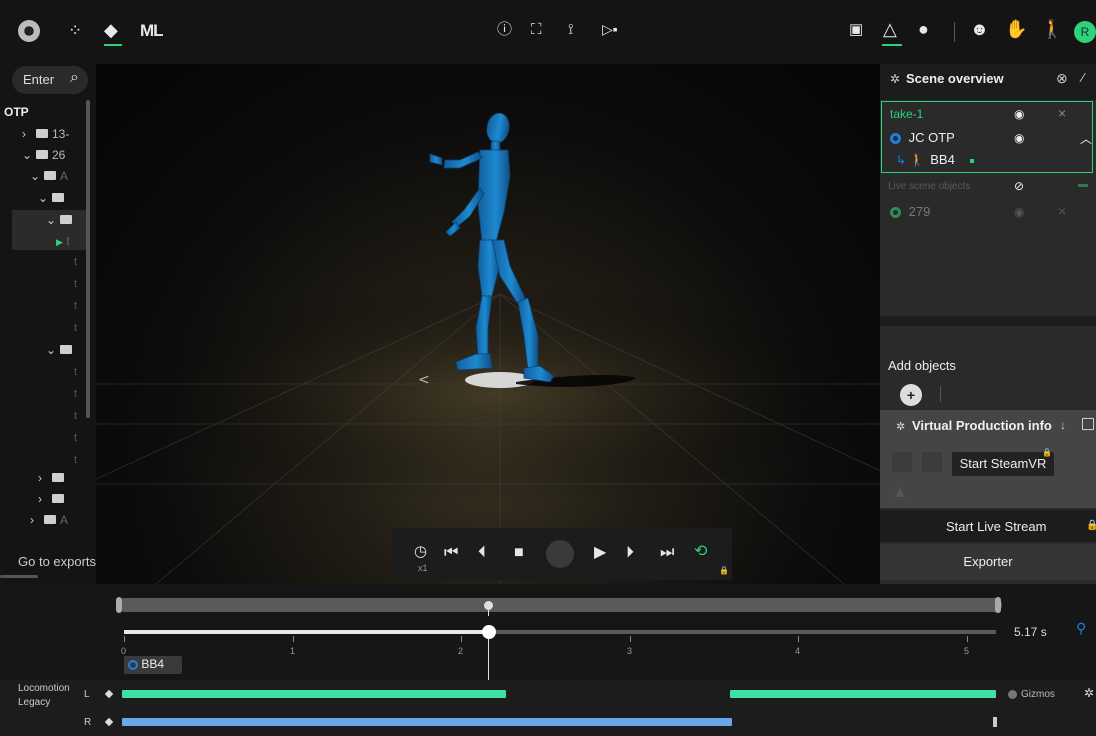 This screenshot has height=736, width=1096. I want to click on exporter-button: Exporter, so click(988, 562).